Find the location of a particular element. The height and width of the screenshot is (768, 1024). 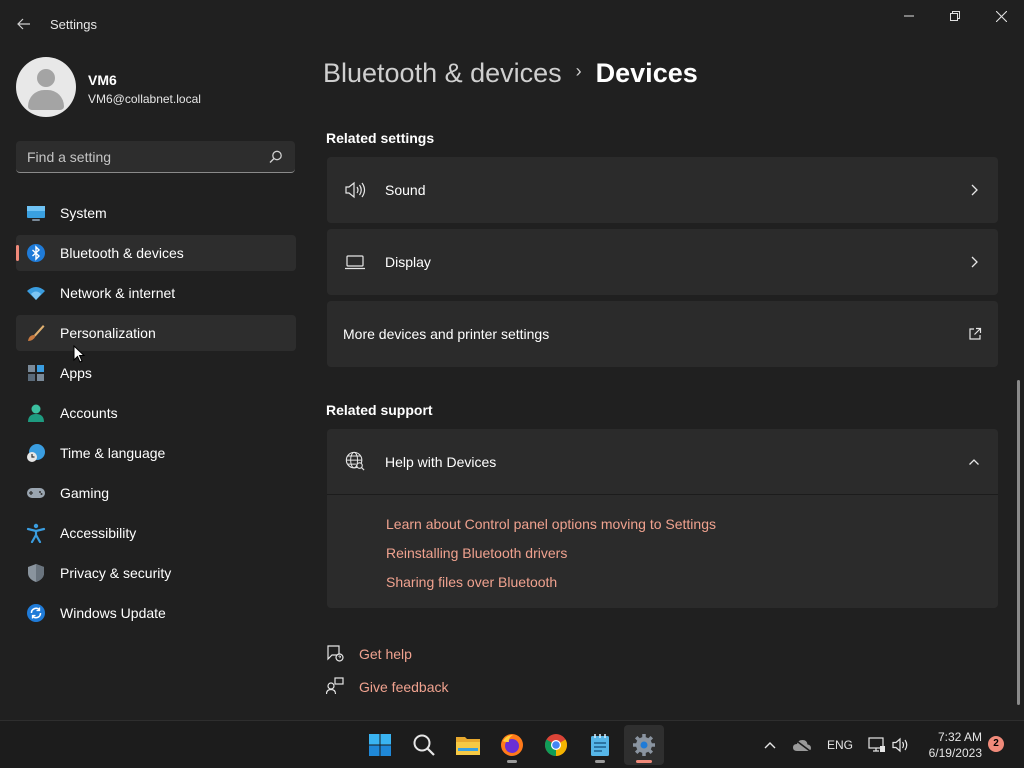

search-input: Find a setting is located at coordinates (155, 157).